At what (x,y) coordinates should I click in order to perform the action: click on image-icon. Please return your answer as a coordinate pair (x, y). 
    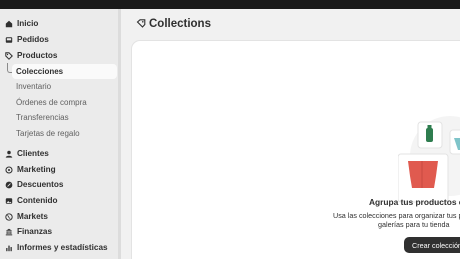
    Looking at the image, I should click on (8, 200).